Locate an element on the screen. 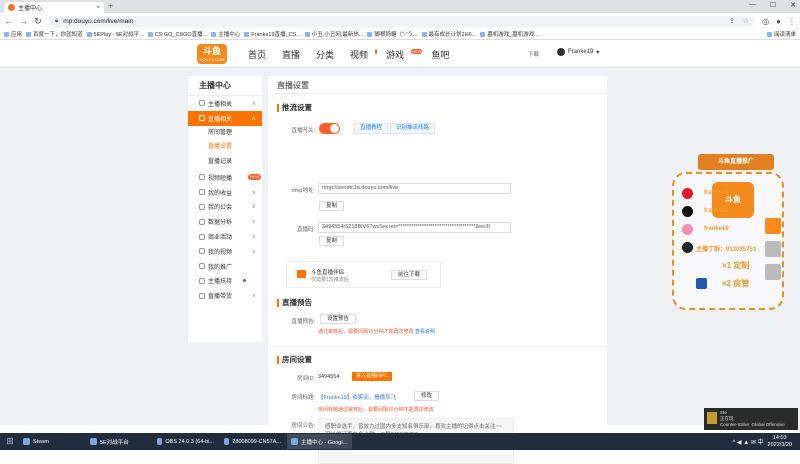 The image size is (800, 464). baidu-icon is located at coordinates (29, 34).